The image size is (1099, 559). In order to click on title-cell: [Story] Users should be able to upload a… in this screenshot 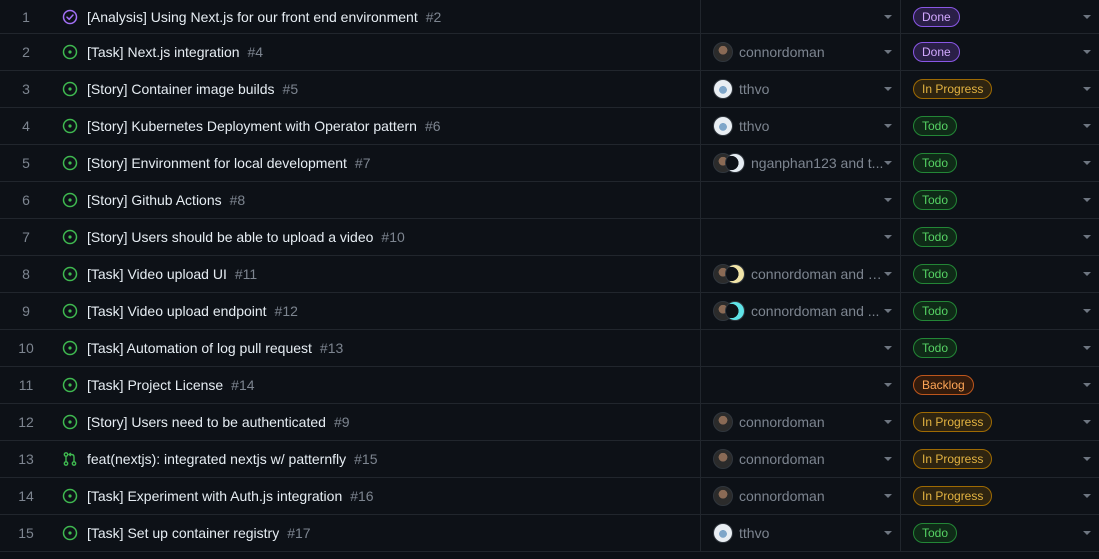, I will do `click(376, 237)`.